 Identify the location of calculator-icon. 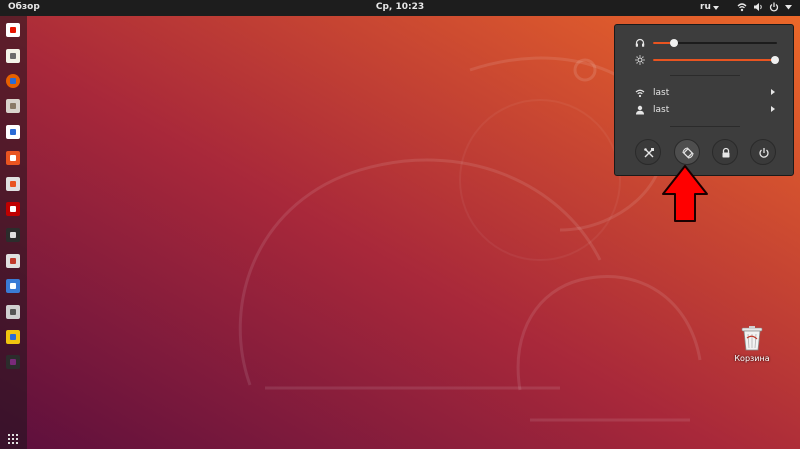
(13, 312).